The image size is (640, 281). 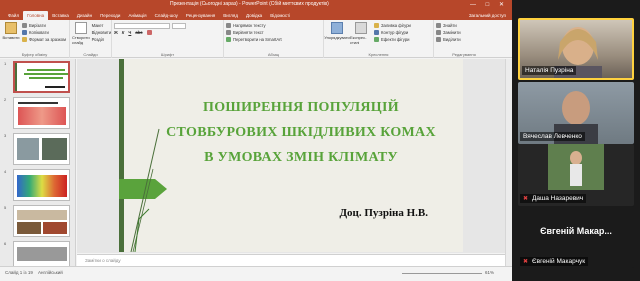 What do you see at coordinates (142, 25) in the screenshot?
I see `font-name-field` at bounding box center [142, 25].